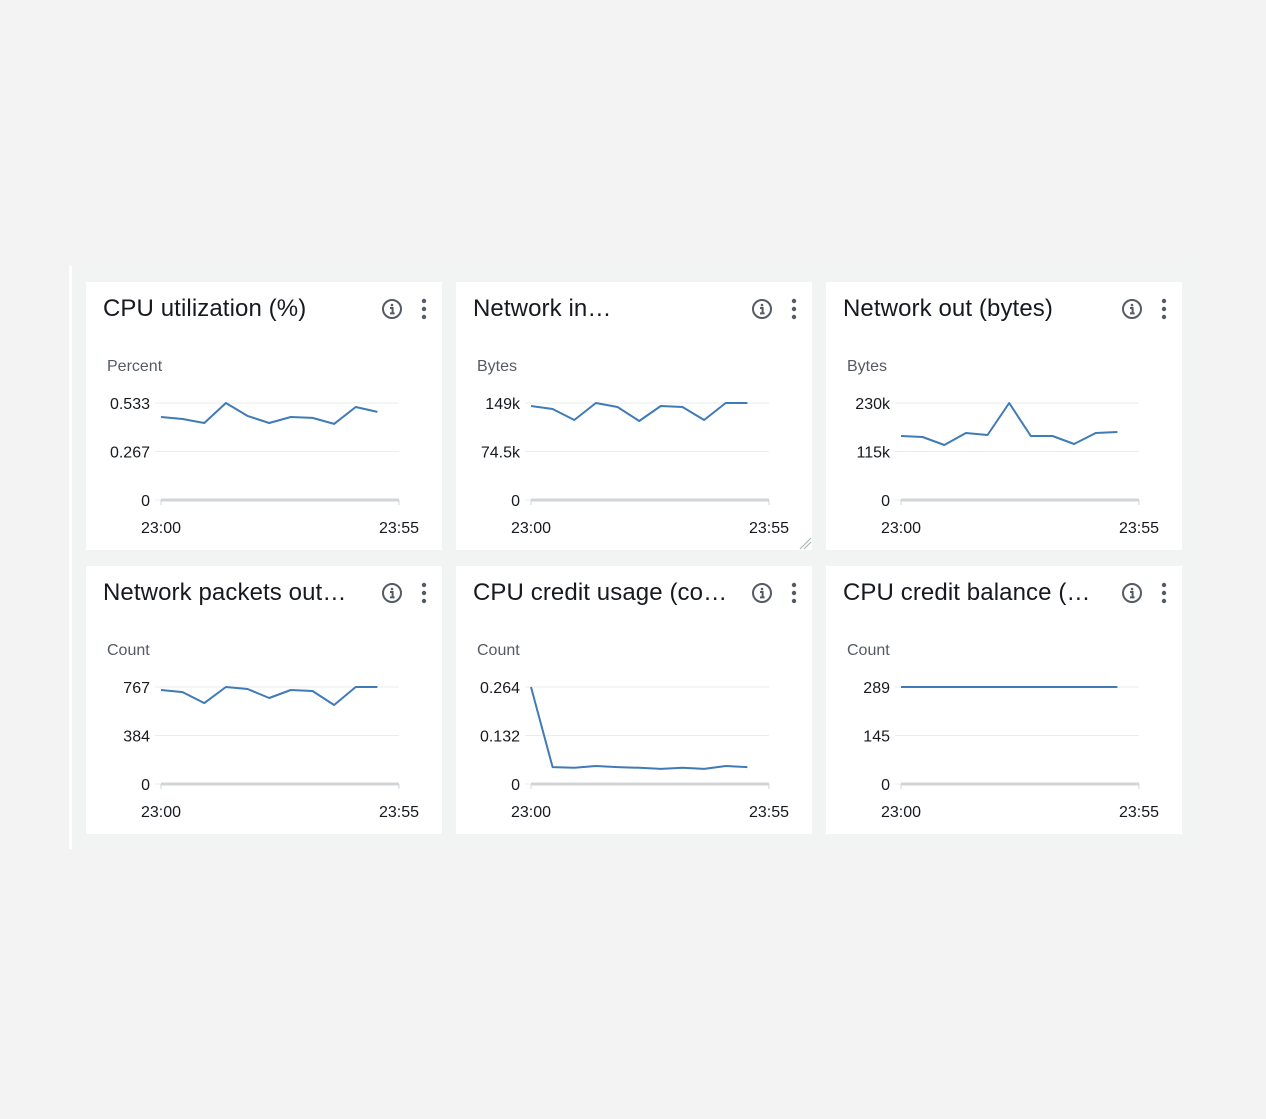 This screenshot has height=1119, width=1266. I want to click on y-tick-label: 230k, so click(873, 404).